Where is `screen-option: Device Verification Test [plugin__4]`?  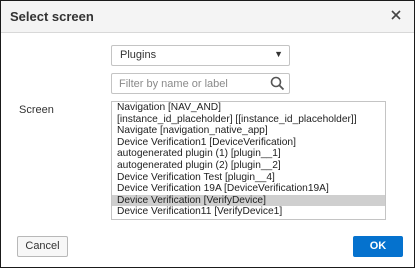 screen-option: Device Verification Test [plugin__4] is located at coordinates (248, 178).